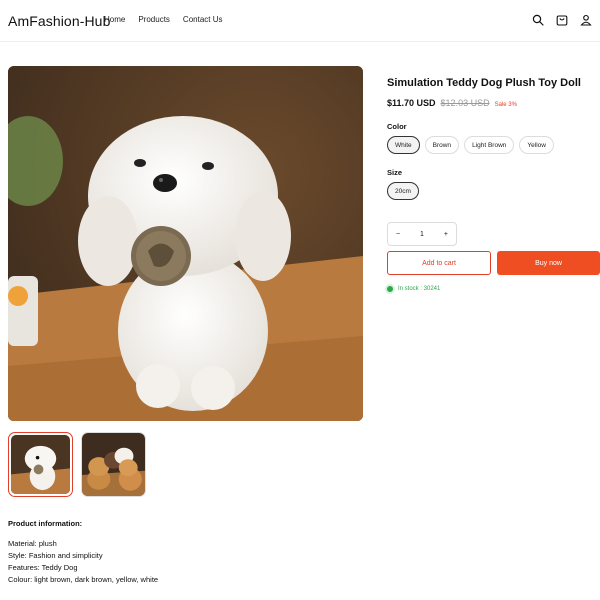 This screenshot has width=600, height=600. What do you see at coordinates (403, 191) in the screenshot?
I see `size-option-20cm: 20cm` at bounding box center [403, 191].